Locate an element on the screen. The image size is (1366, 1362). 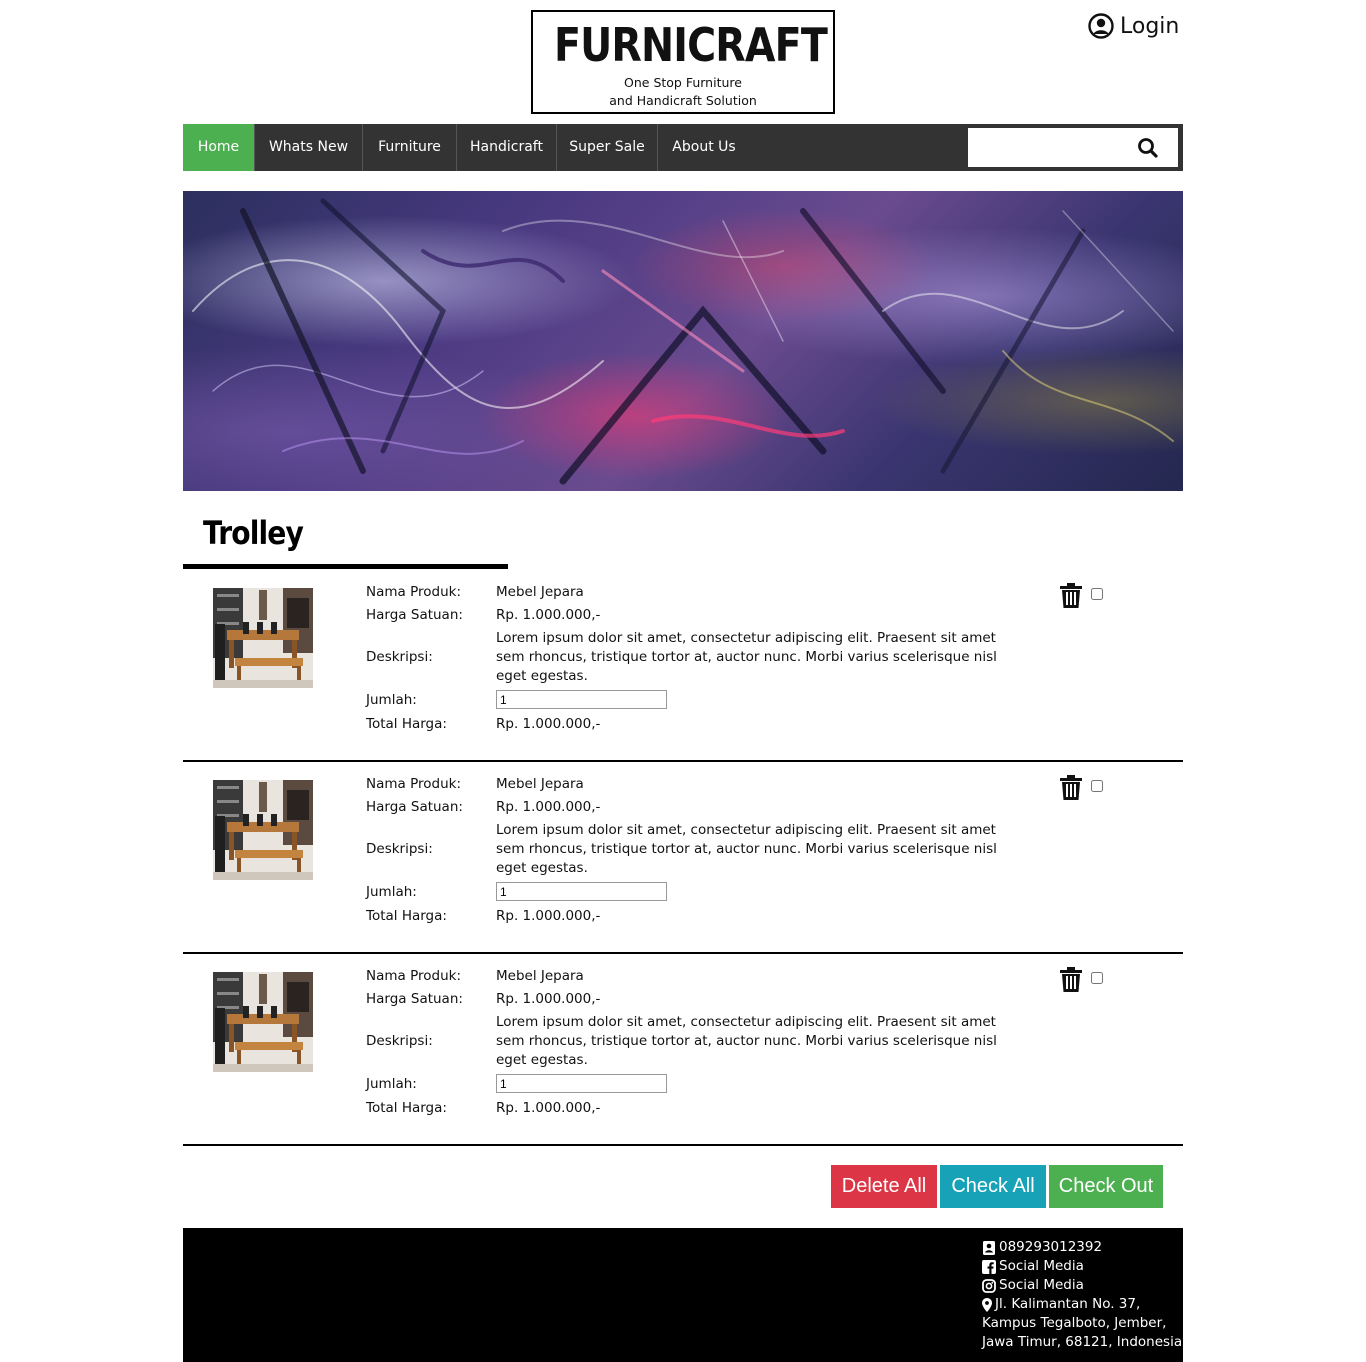
contact-icon is located at coordinates (989, 1247).